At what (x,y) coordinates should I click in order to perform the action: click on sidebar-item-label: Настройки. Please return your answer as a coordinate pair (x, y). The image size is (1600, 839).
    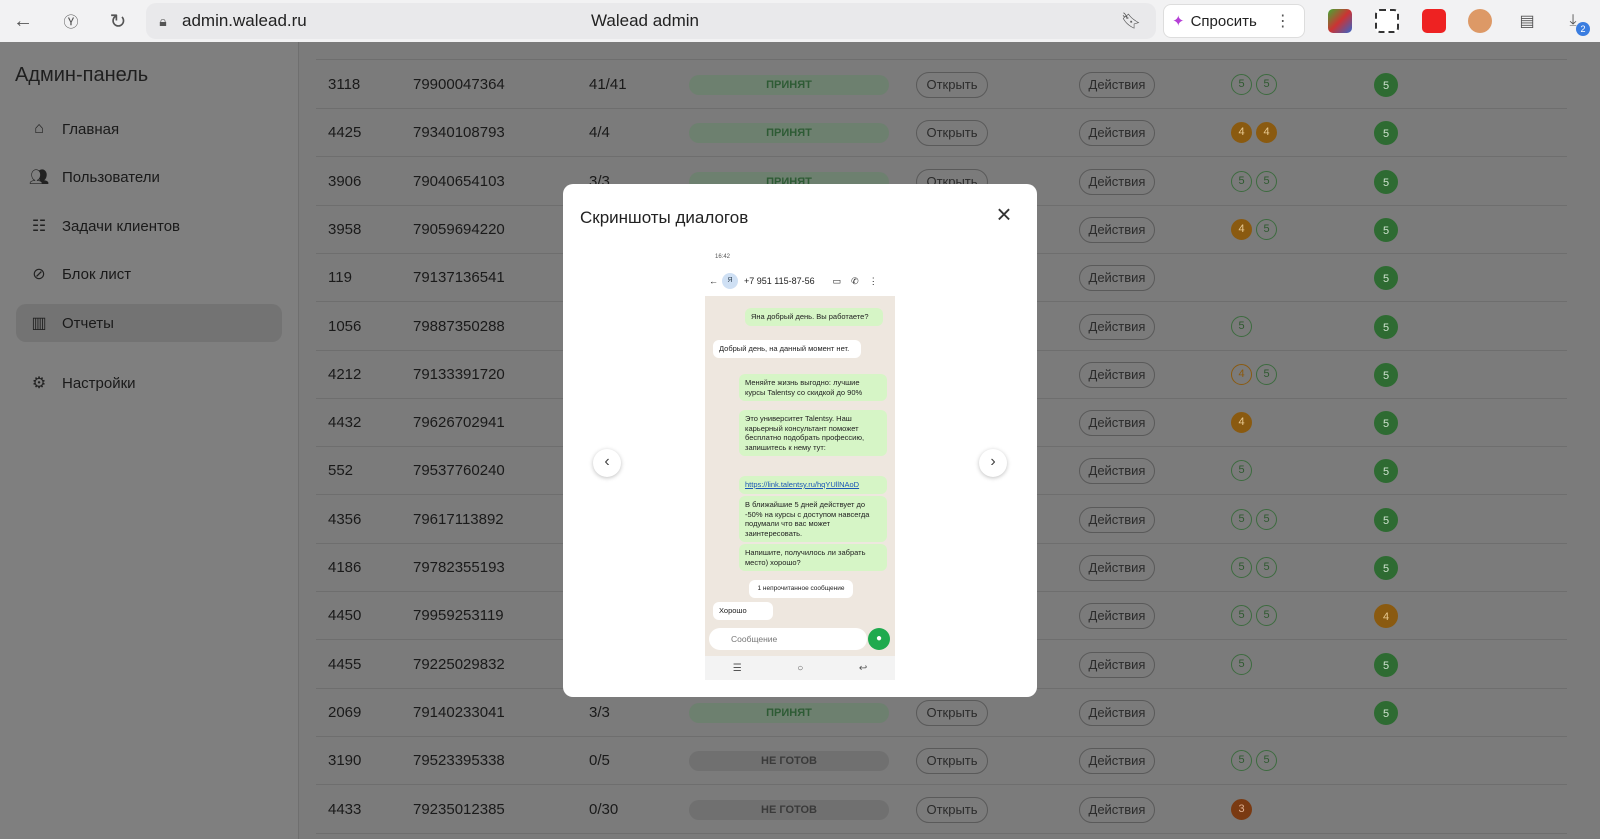
    Looking at the image, I should click on (99, 383).